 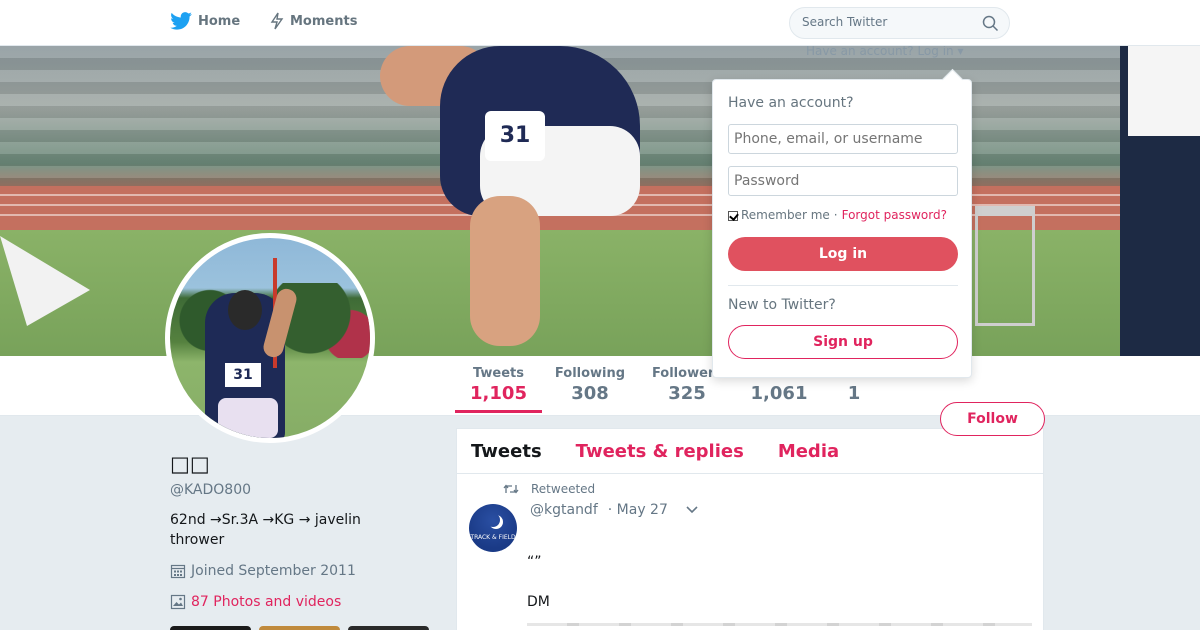 What do you see at coordinates (265, 530) in the screenshot?
I see `profile-bio: 62nd →Sr.3A →KG → javelin thrower` at bounding box center [265, 530].